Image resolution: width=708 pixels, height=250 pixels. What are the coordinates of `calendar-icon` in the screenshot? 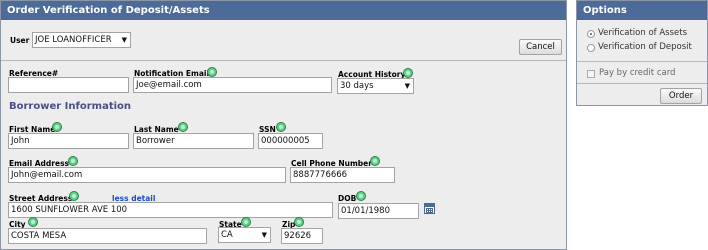 It's located at (429, 208).